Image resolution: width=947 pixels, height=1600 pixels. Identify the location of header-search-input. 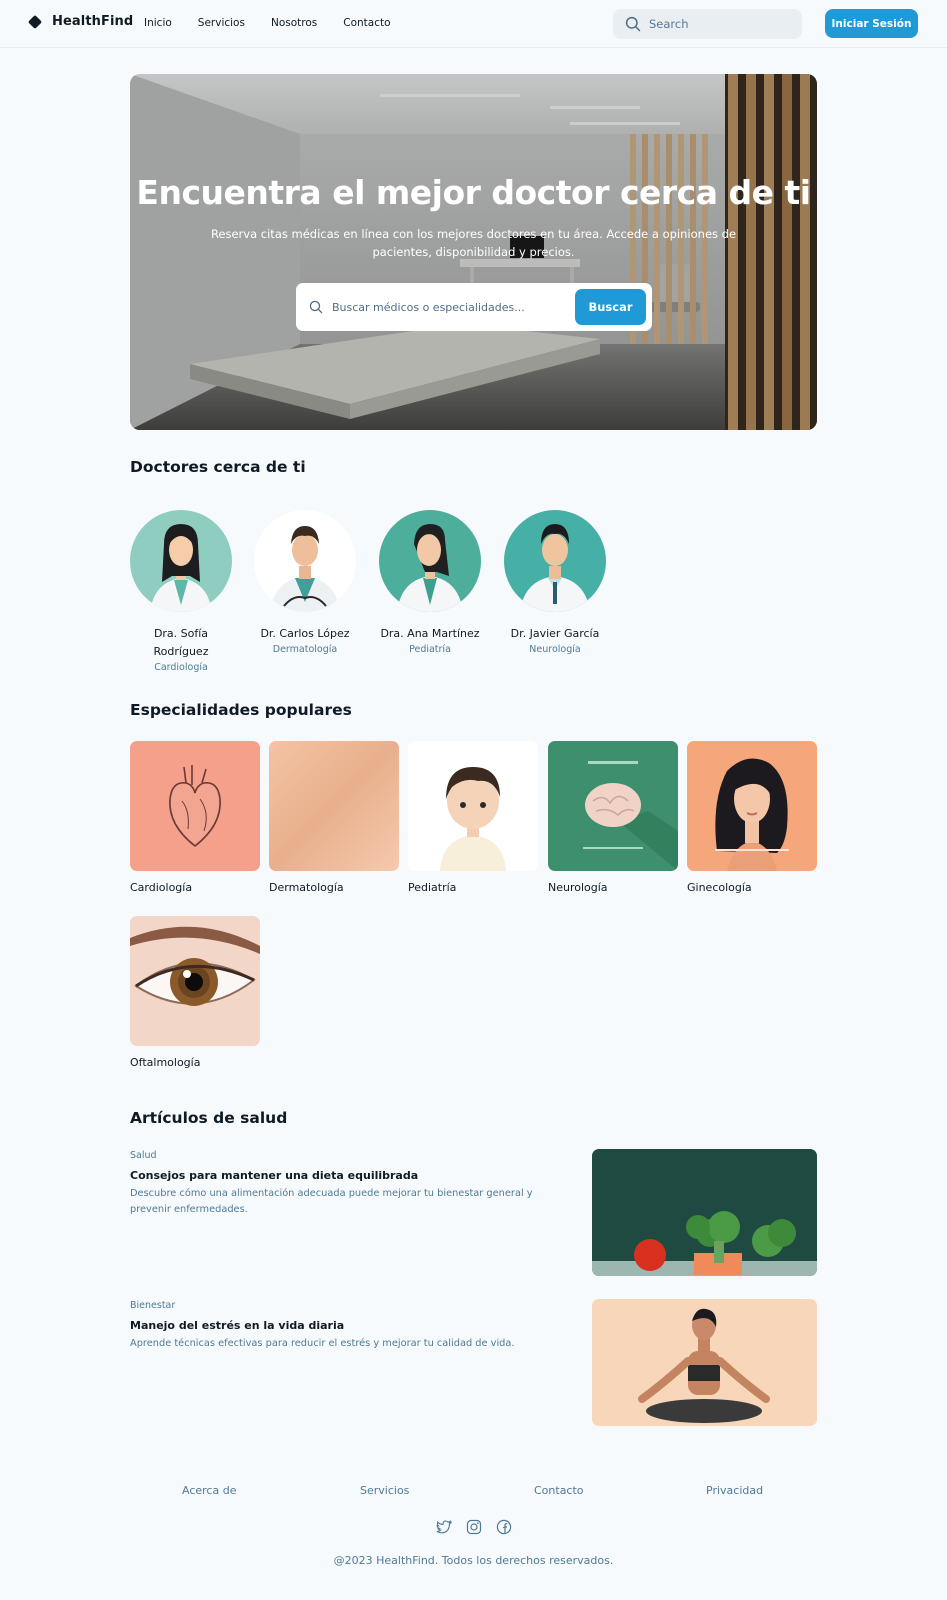
(719, 24).